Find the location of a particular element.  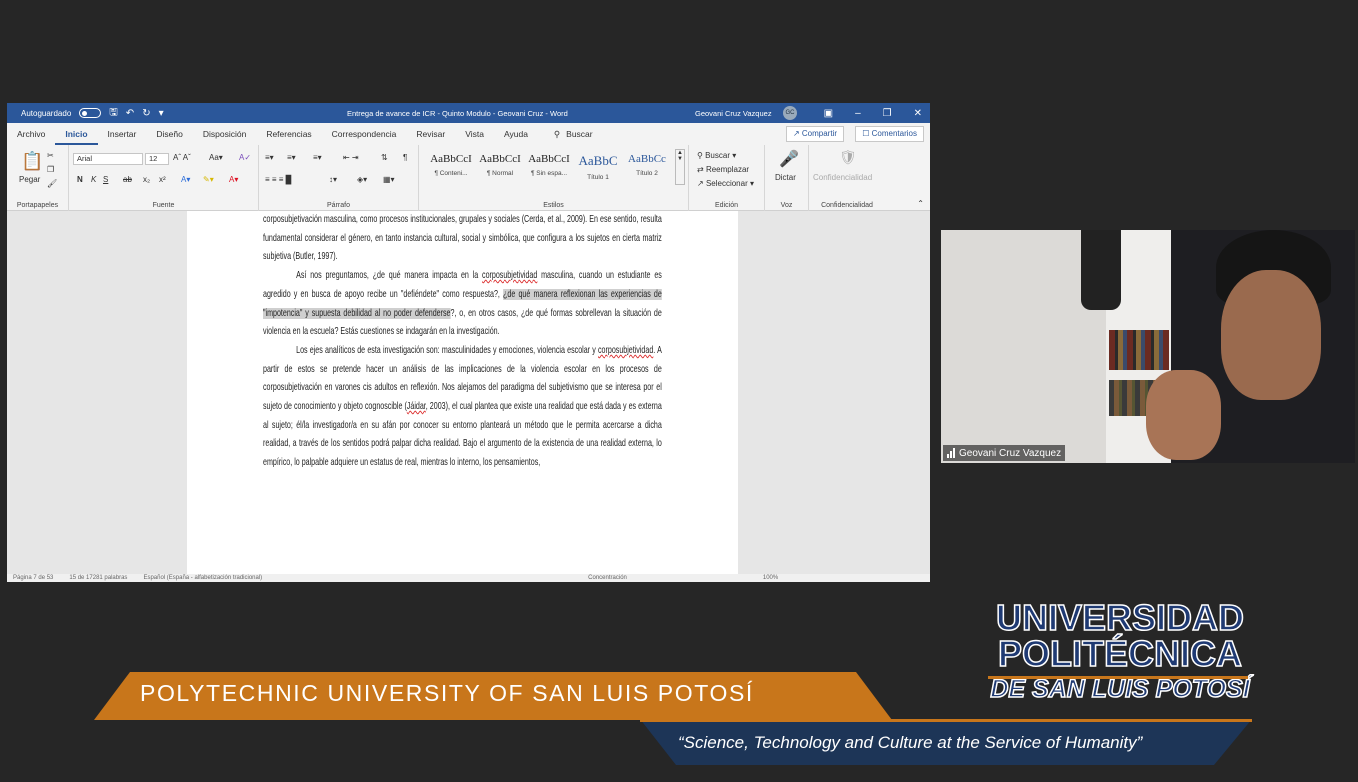

font-color-icon: A▾ is located at coordinates (233, 179).